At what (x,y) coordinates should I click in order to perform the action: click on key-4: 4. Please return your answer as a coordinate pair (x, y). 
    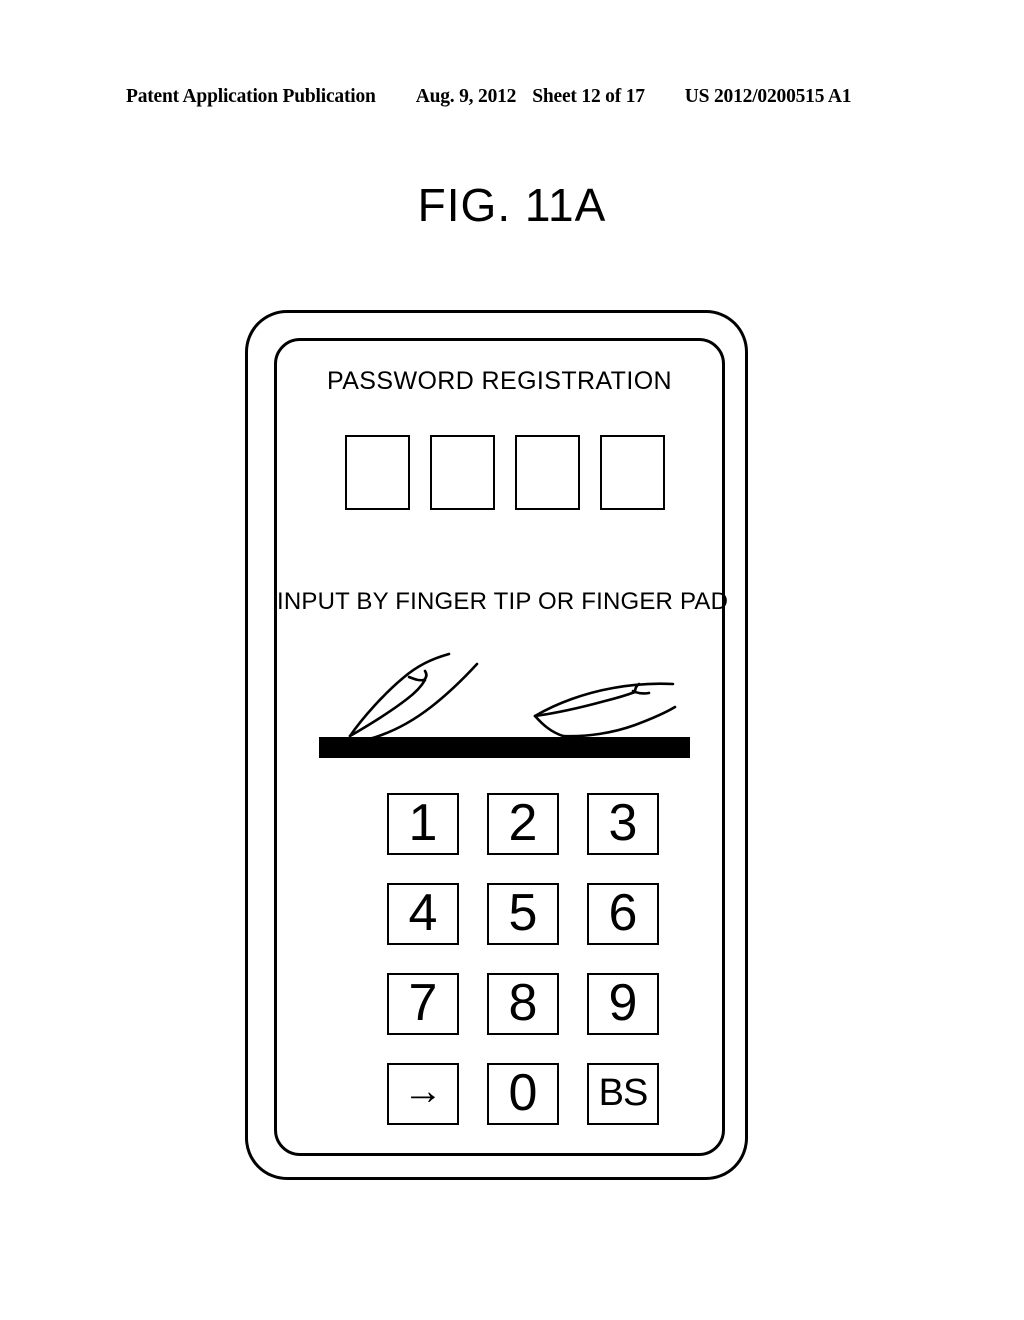
    Looking at the image, I should click on (423, 914).